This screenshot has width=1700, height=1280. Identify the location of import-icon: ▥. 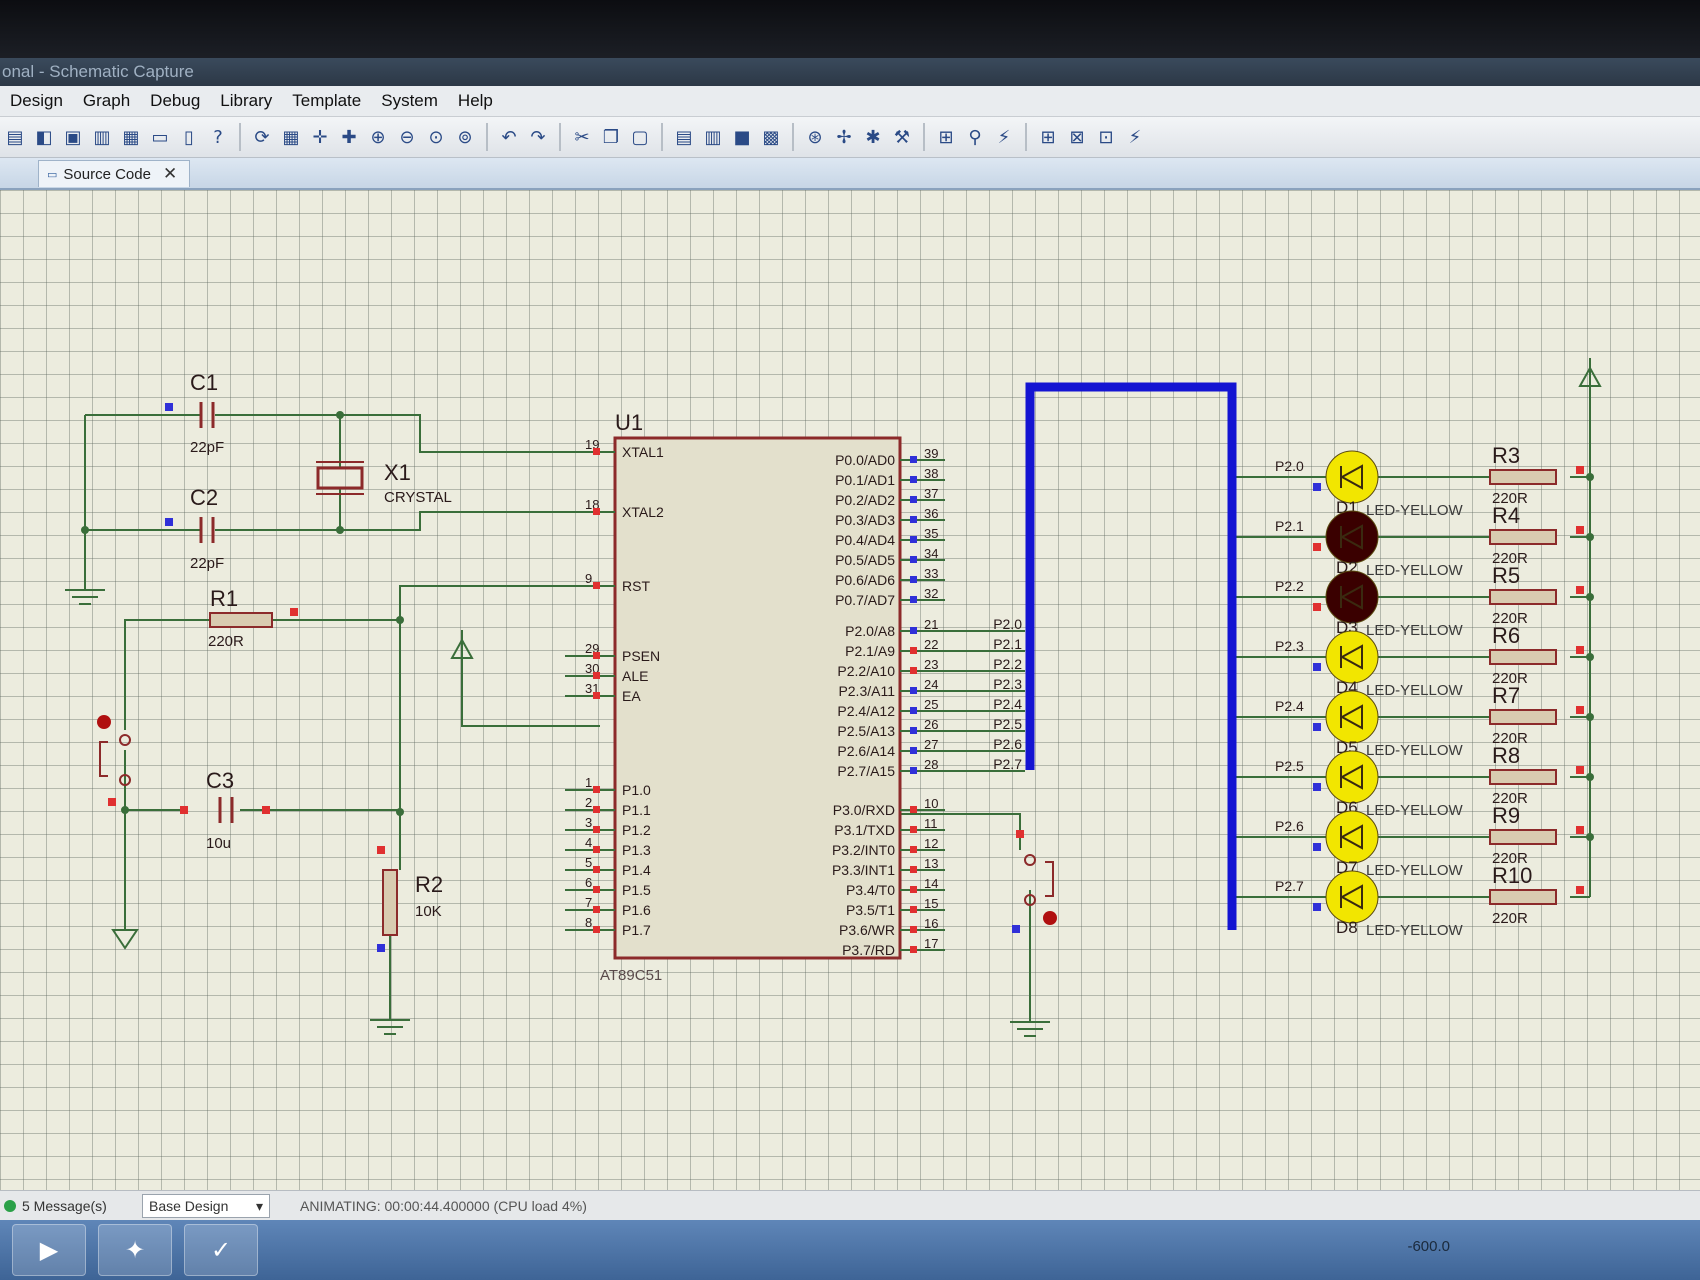
(102, 137).